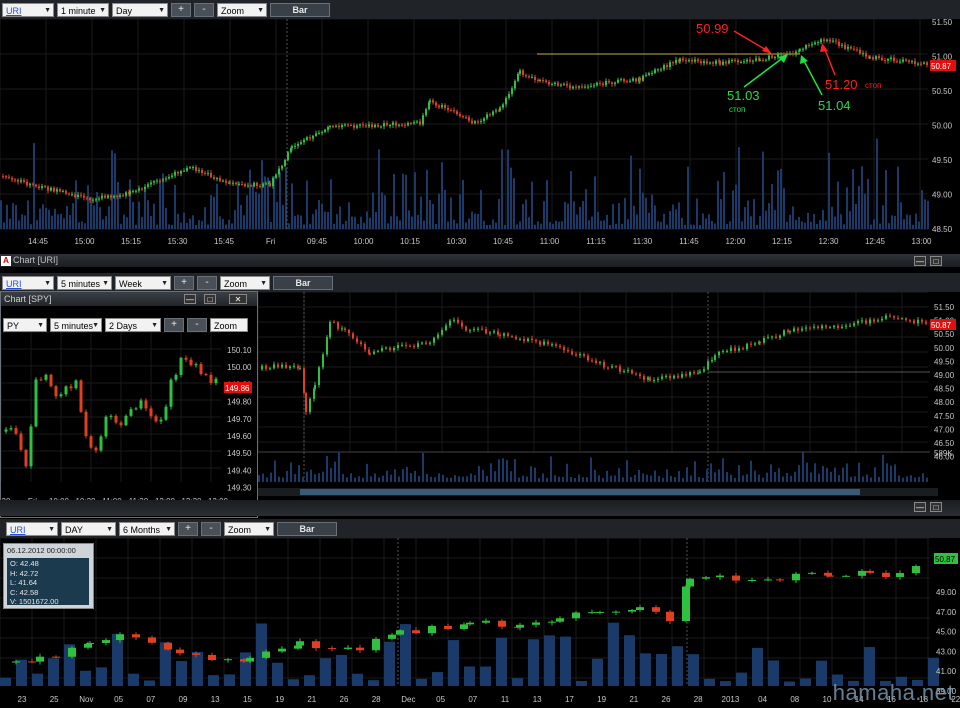 This screenshot has height=708, width=960. What do you see at coordinates (480, 260) in the screenshot?
I see `window-title-uri: A Chart [URI]` at bounding box center [480, 260].